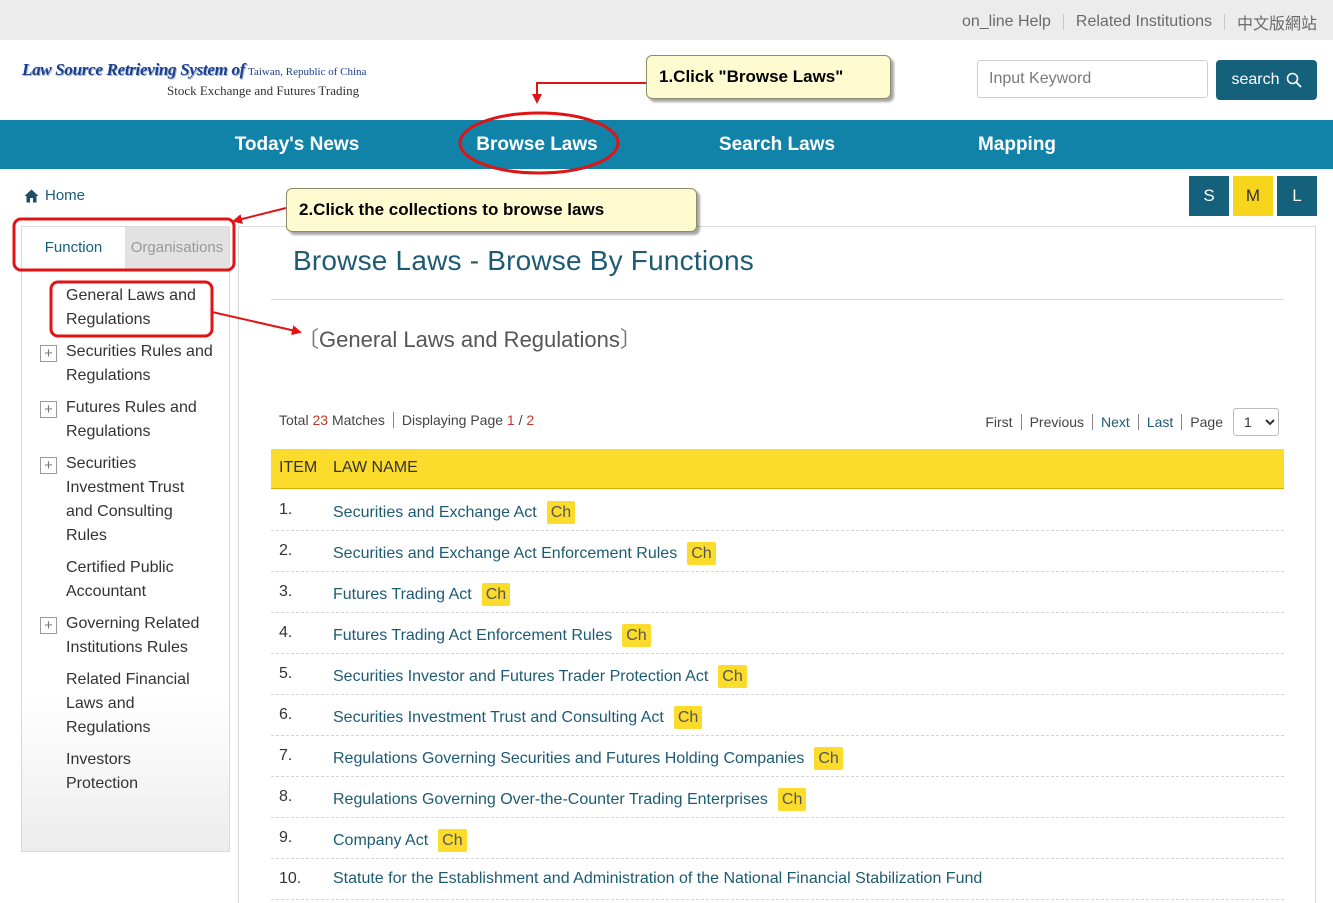 This screenshot has height=903, width=1333. I want to click on nav-search-laws: Search Laws, so click(777, 144).